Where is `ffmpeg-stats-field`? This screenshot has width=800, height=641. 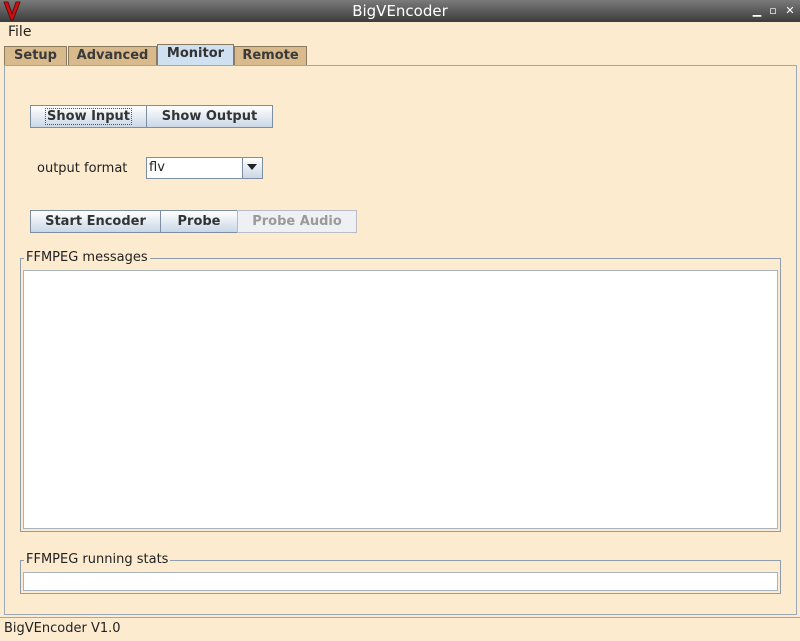 ffmpeg-stats-field is located at coordinates (400, 581).